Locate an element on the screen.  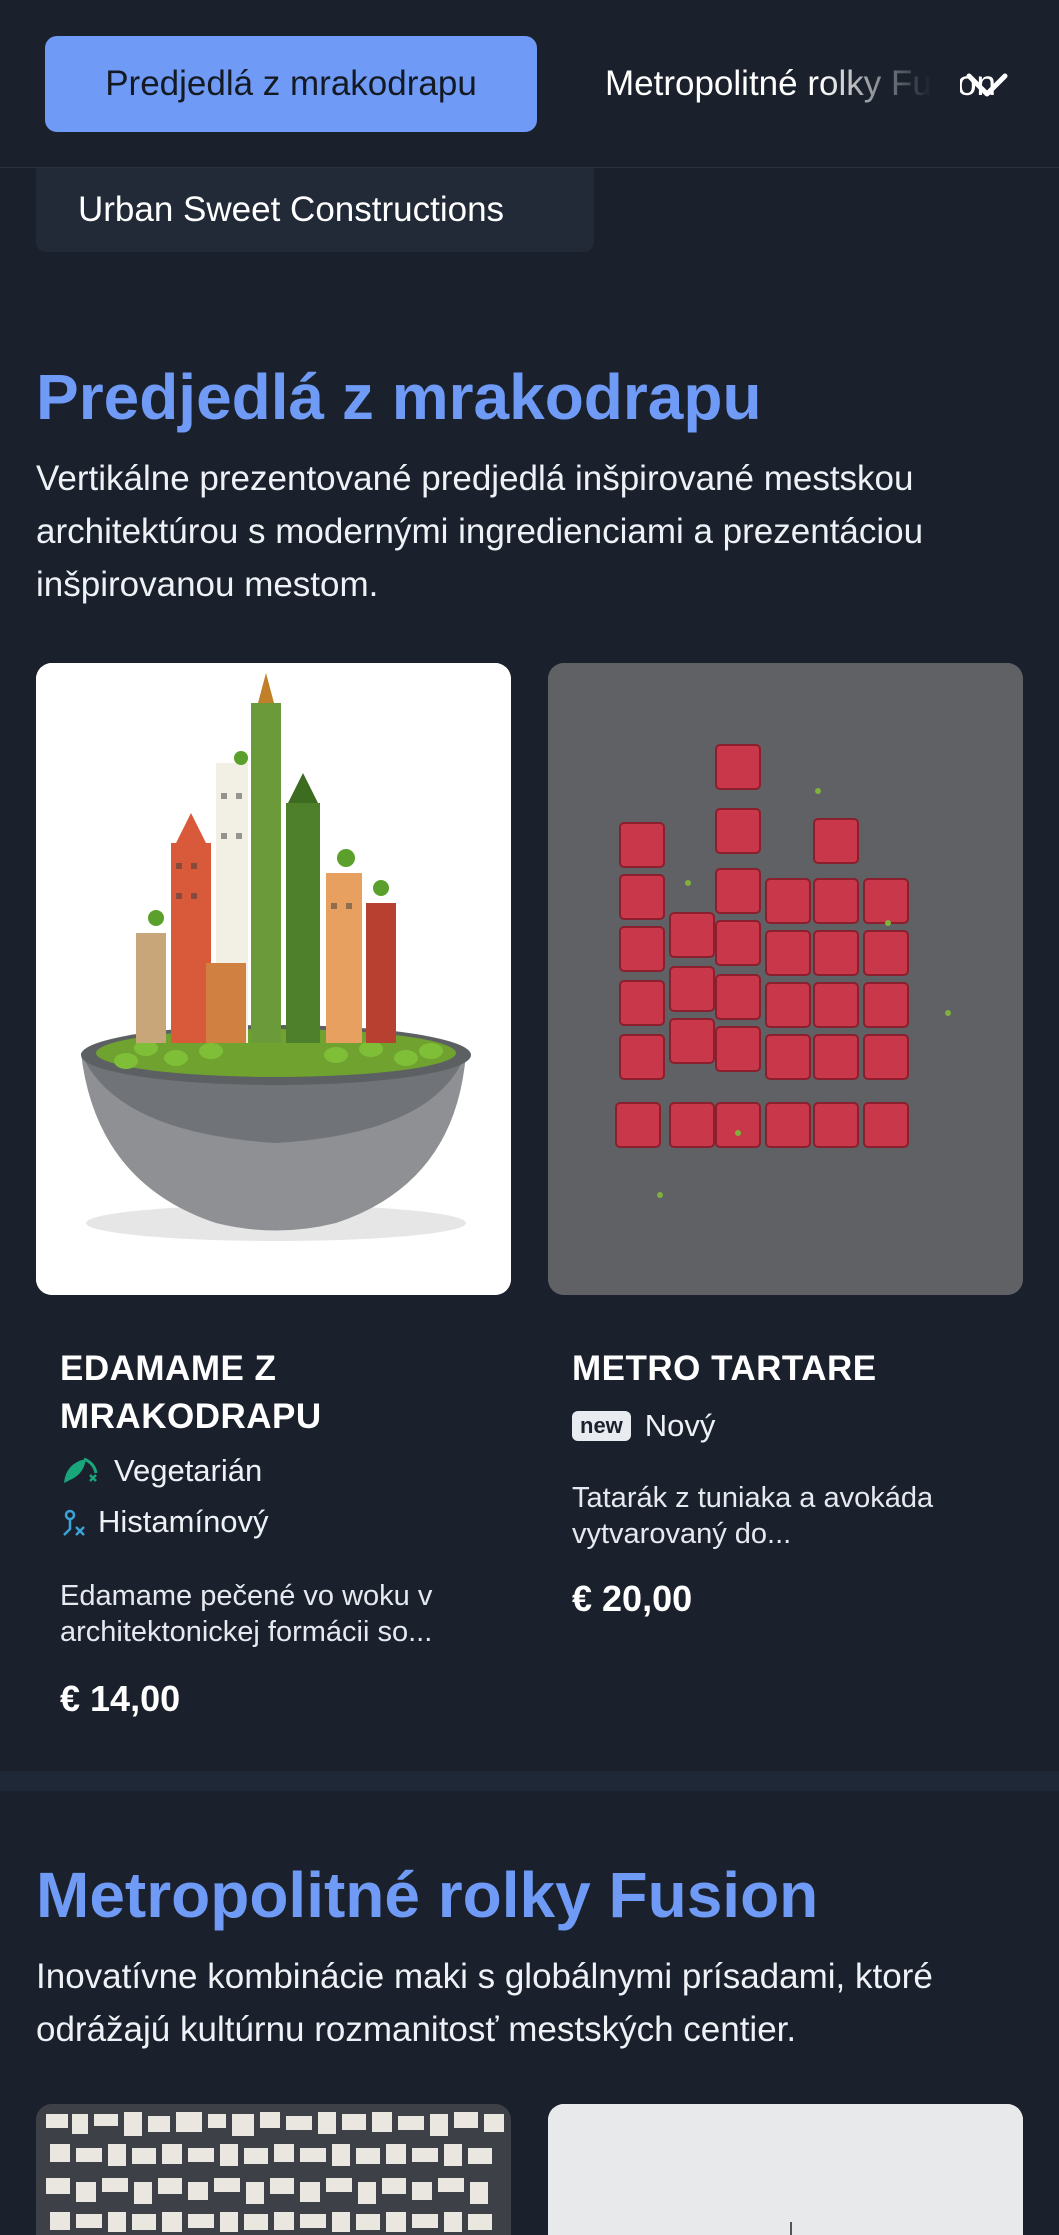
section-title: Predjedlá z mrakodrapu is located at coordinates (399, 397).